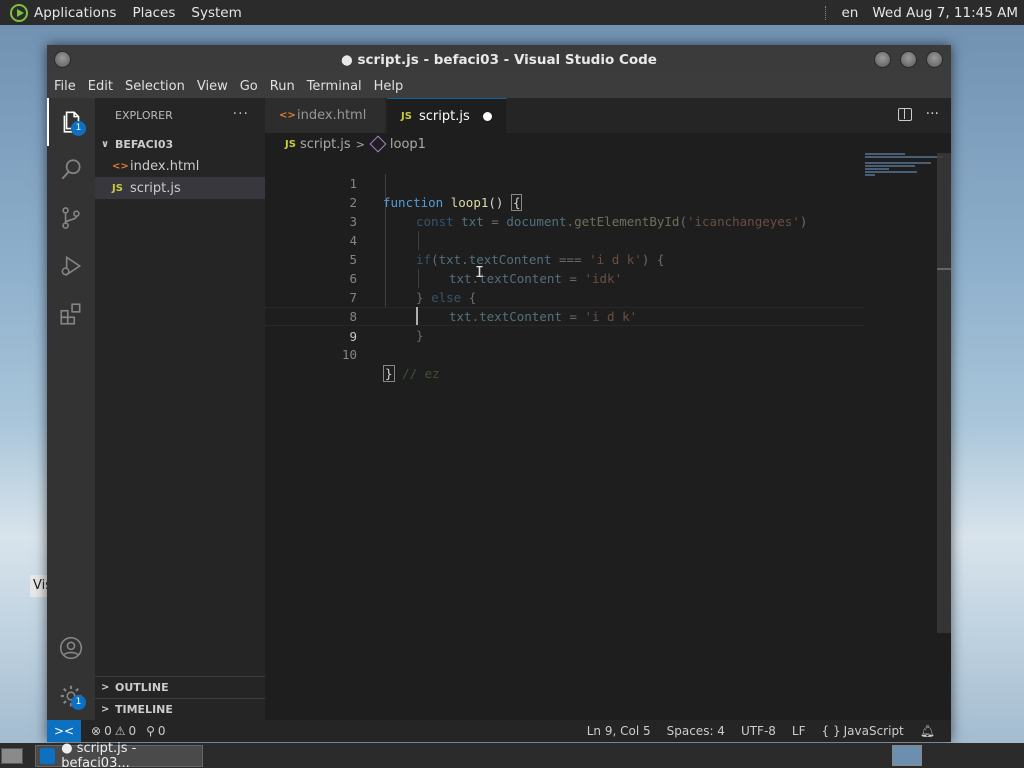  Describe the element at coordinates (62, 59) in the screenshot. I see `window-menu-button` at that location.